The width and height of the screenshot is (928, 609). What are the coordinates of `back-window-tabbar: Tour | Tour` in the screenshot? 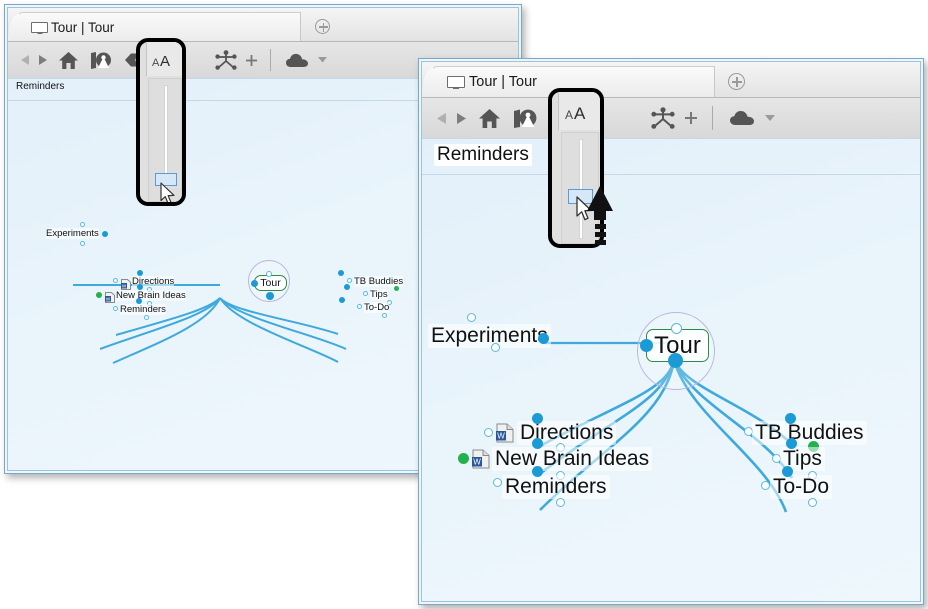 It's located at (263, 25).